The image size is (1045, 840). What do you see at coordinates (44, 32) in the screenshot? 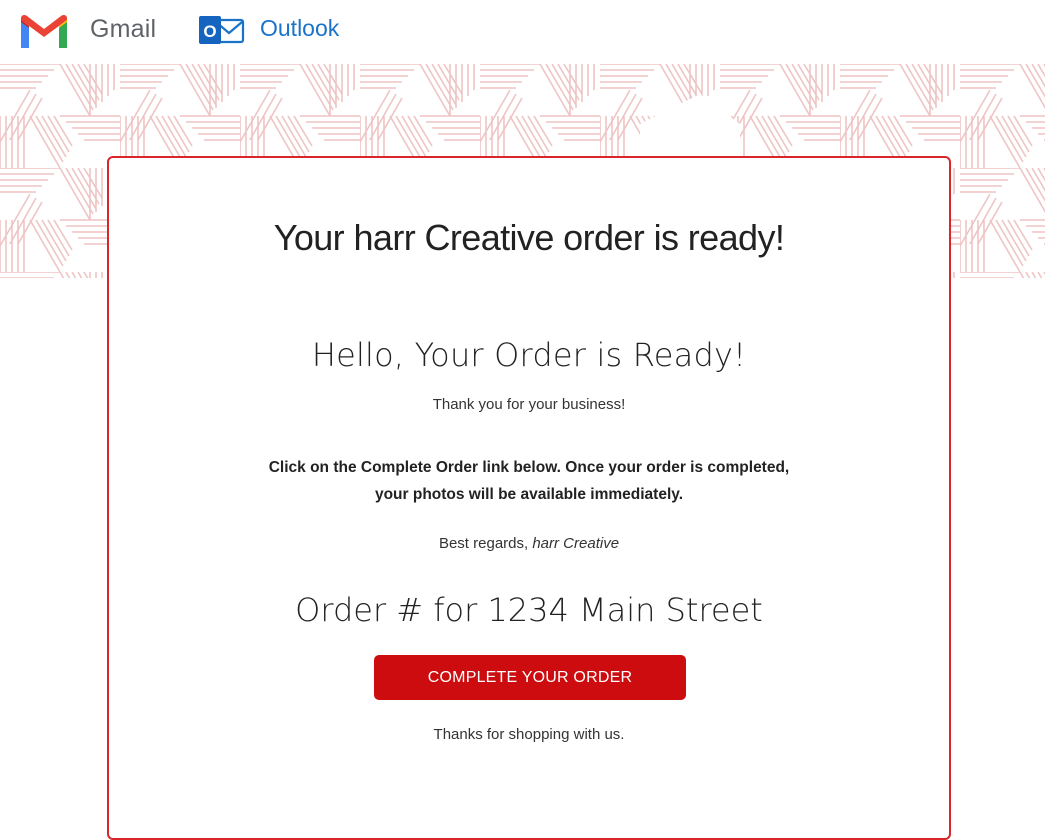
I see `gmail-logo-icon` at bounding box center [44, 32].